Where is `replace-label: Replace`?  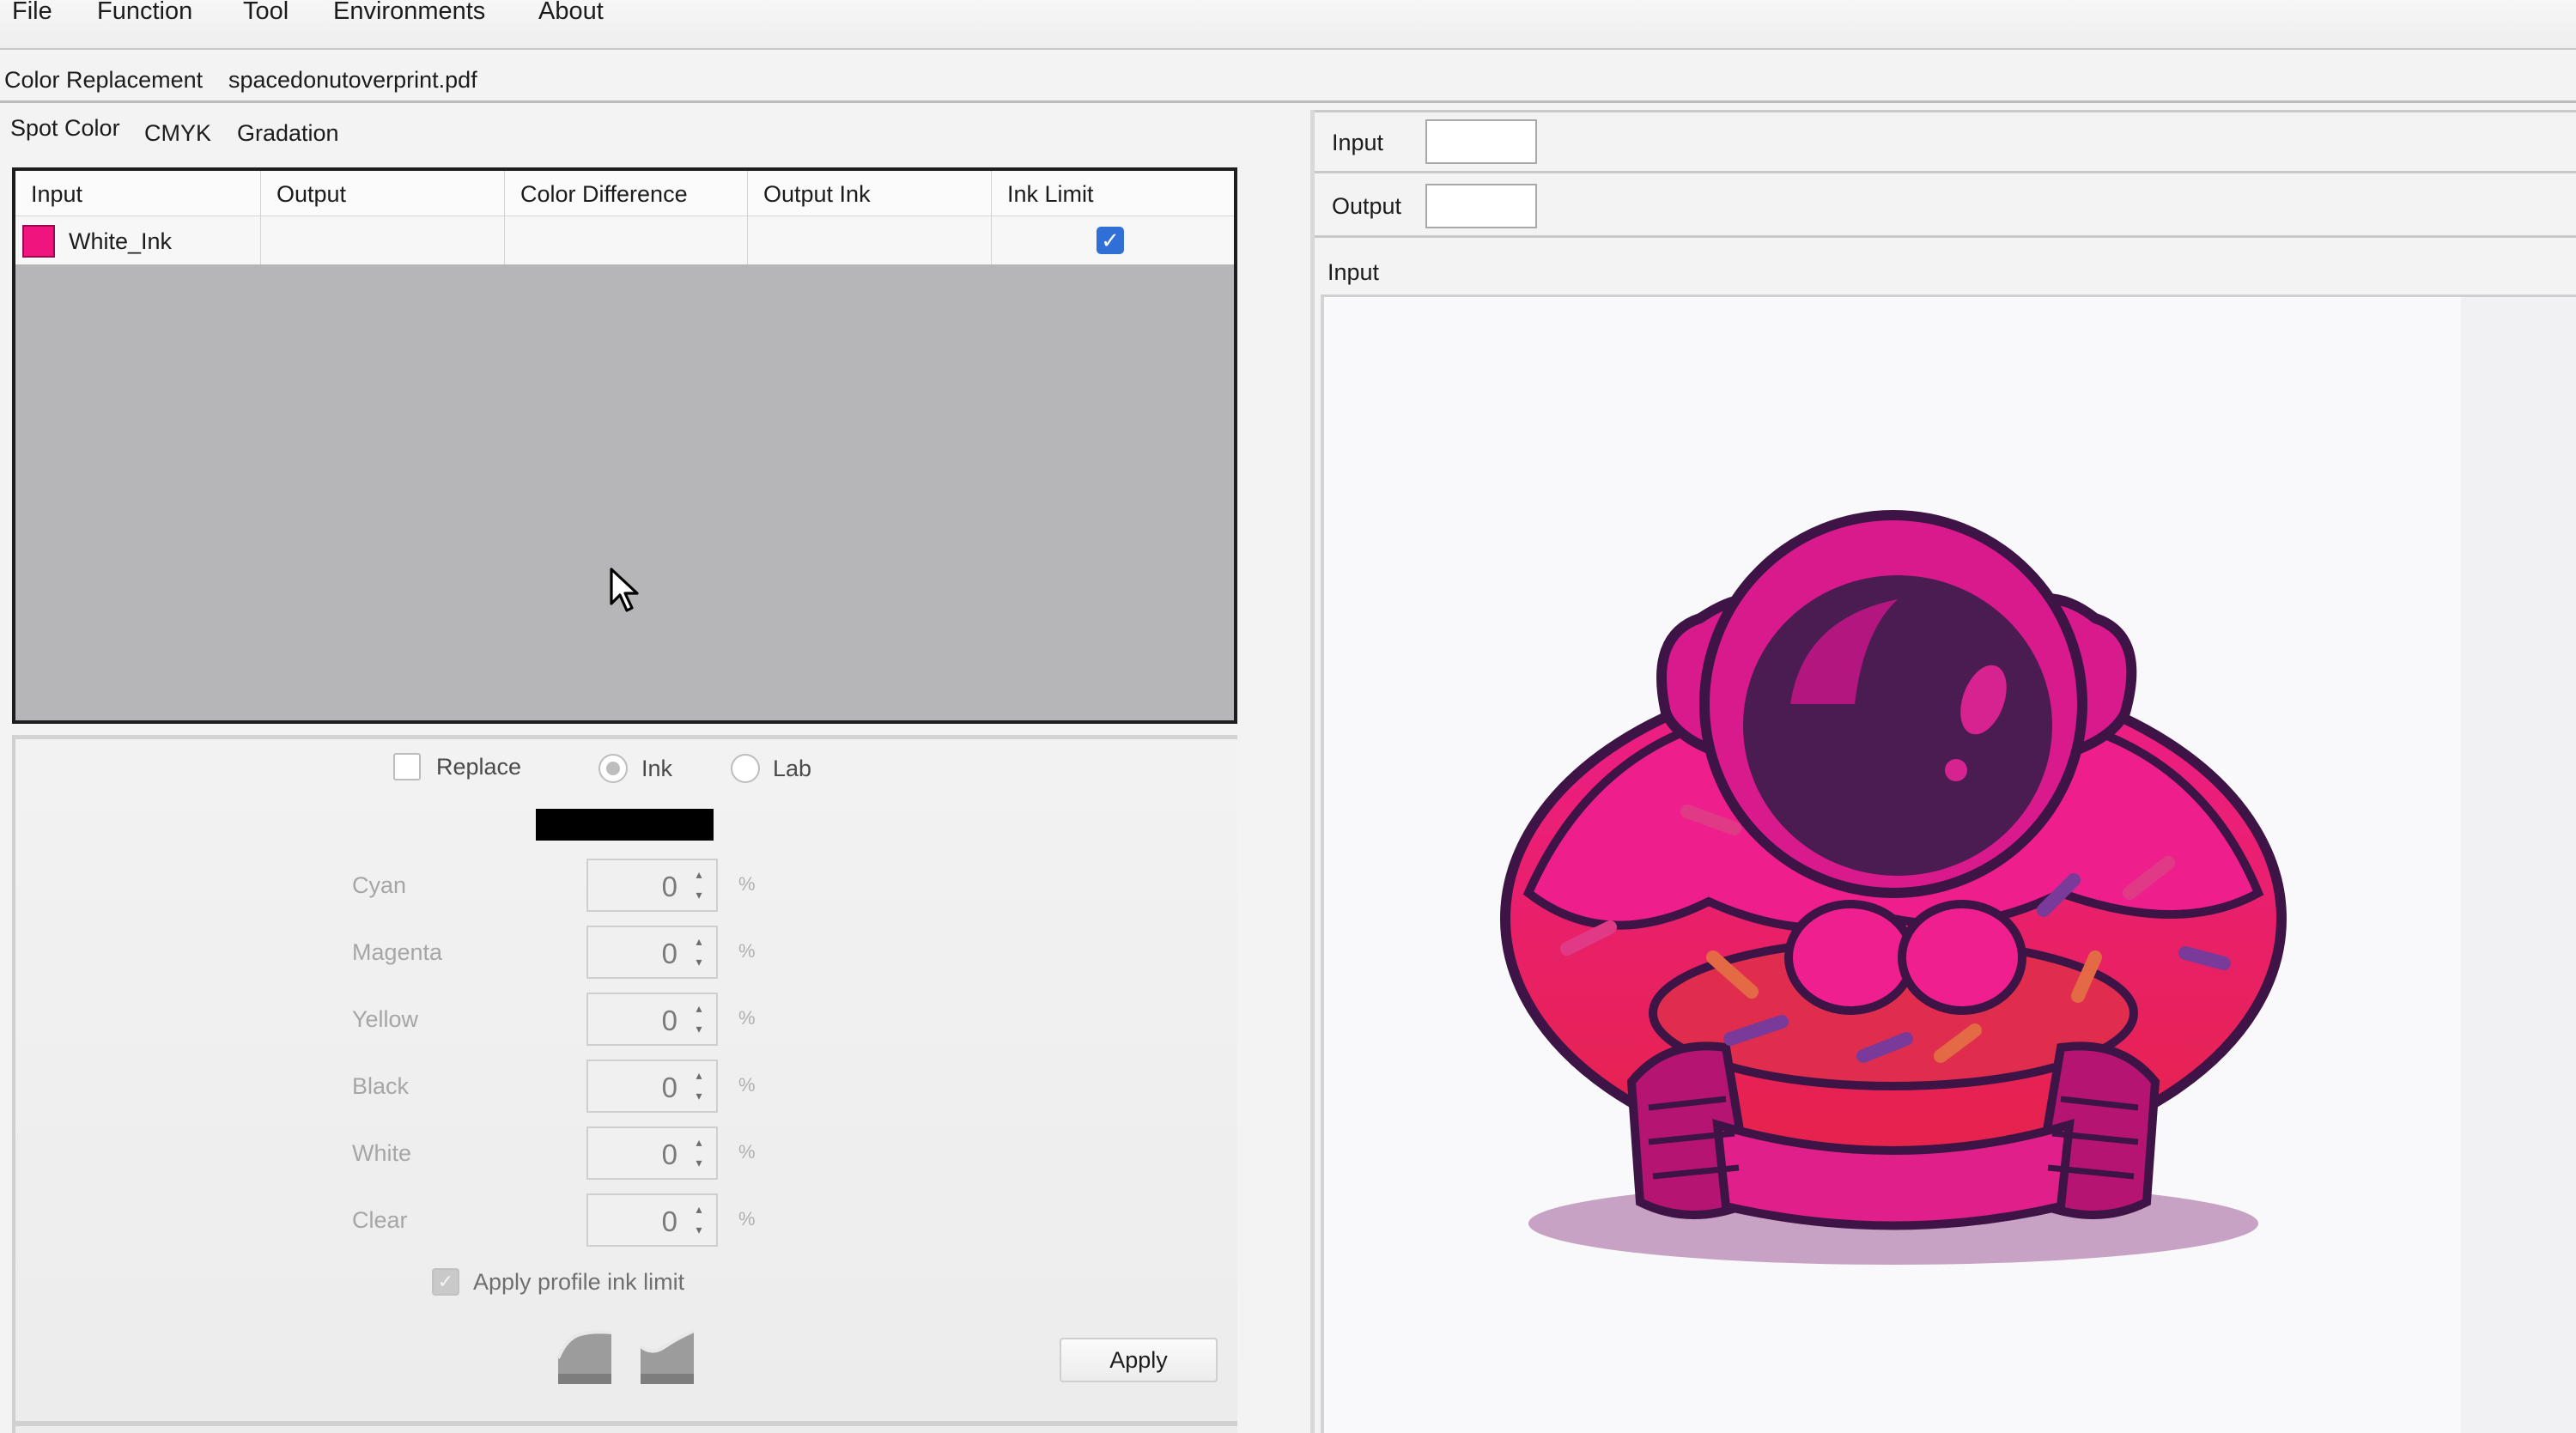 replace-label: Replace is located at coordinates (479, 767).